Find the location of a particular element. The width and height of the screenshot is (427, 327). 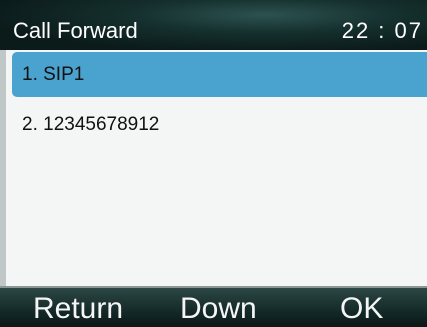

list-item-number: 2. 12345678912 is located at coordinates (219, 124).